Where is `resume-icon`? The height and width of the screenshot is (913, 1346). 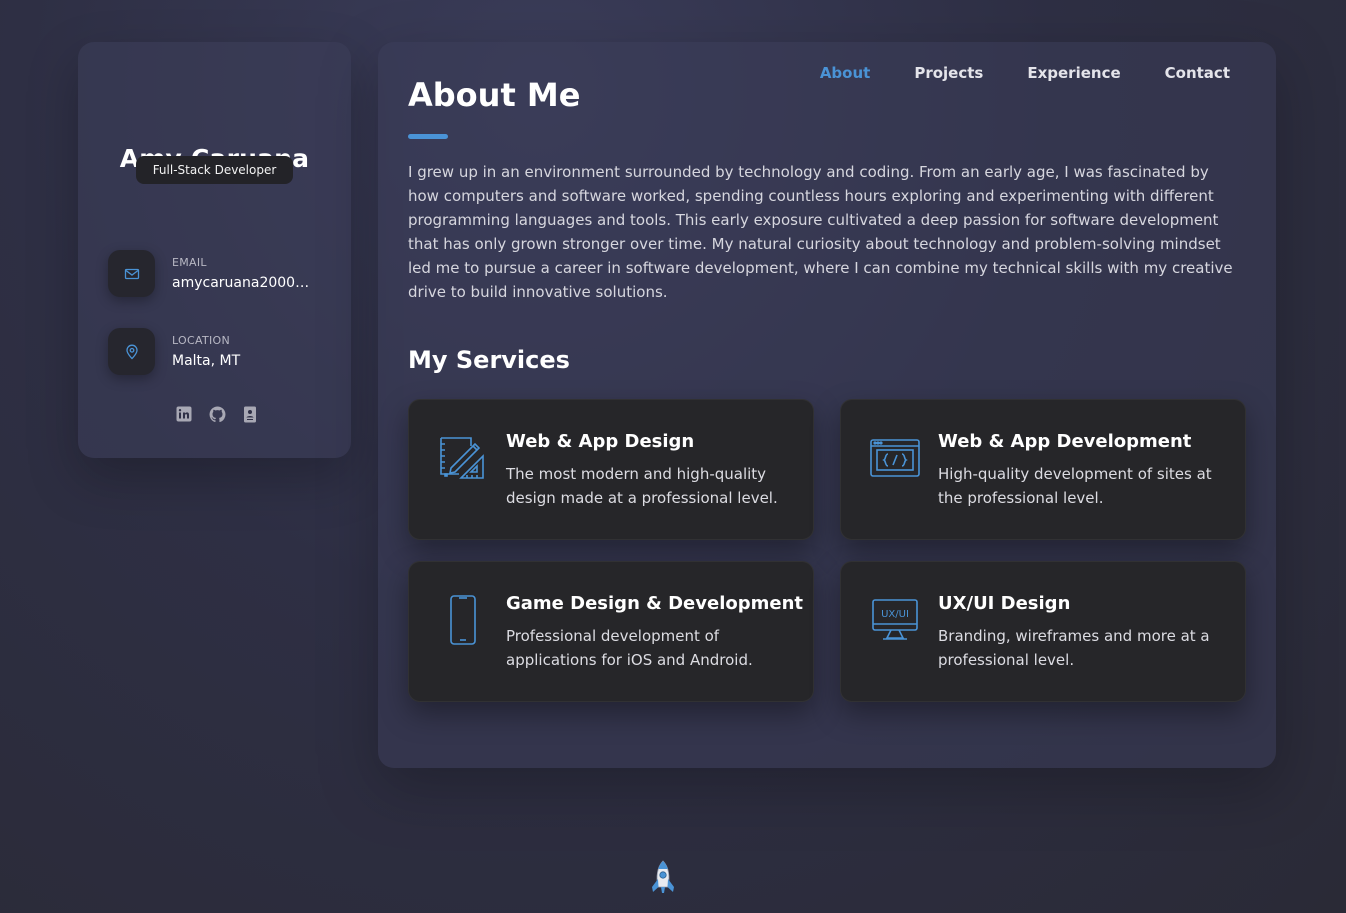 resume-icon is located at coordinates (250, 414).